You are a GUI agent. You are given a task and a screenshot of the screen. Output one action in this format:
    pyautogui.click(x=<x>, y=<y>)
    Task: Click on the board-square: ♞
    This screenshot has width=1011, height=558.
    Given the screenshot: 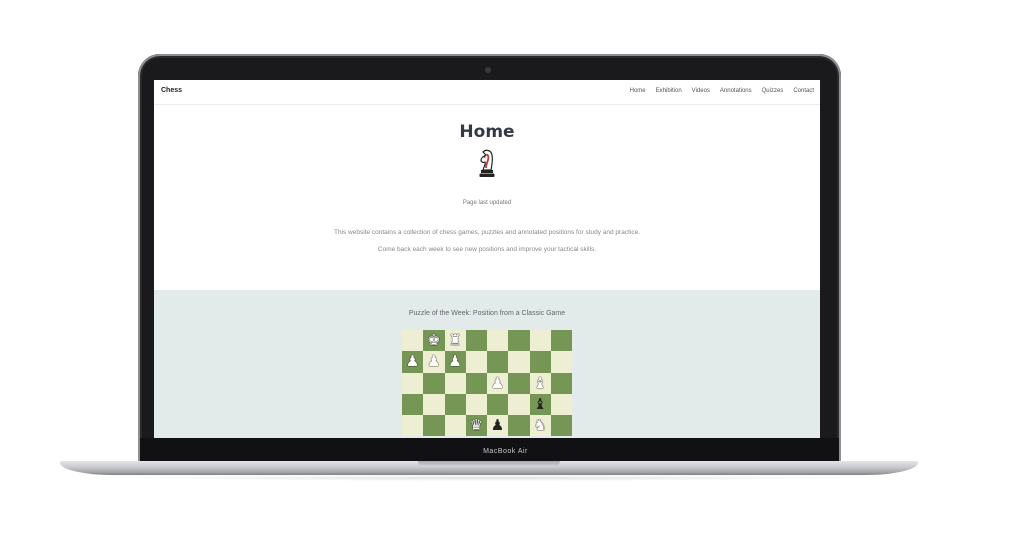 What is the action you would take?
    pyautogui.click(x=540, y=426)
    